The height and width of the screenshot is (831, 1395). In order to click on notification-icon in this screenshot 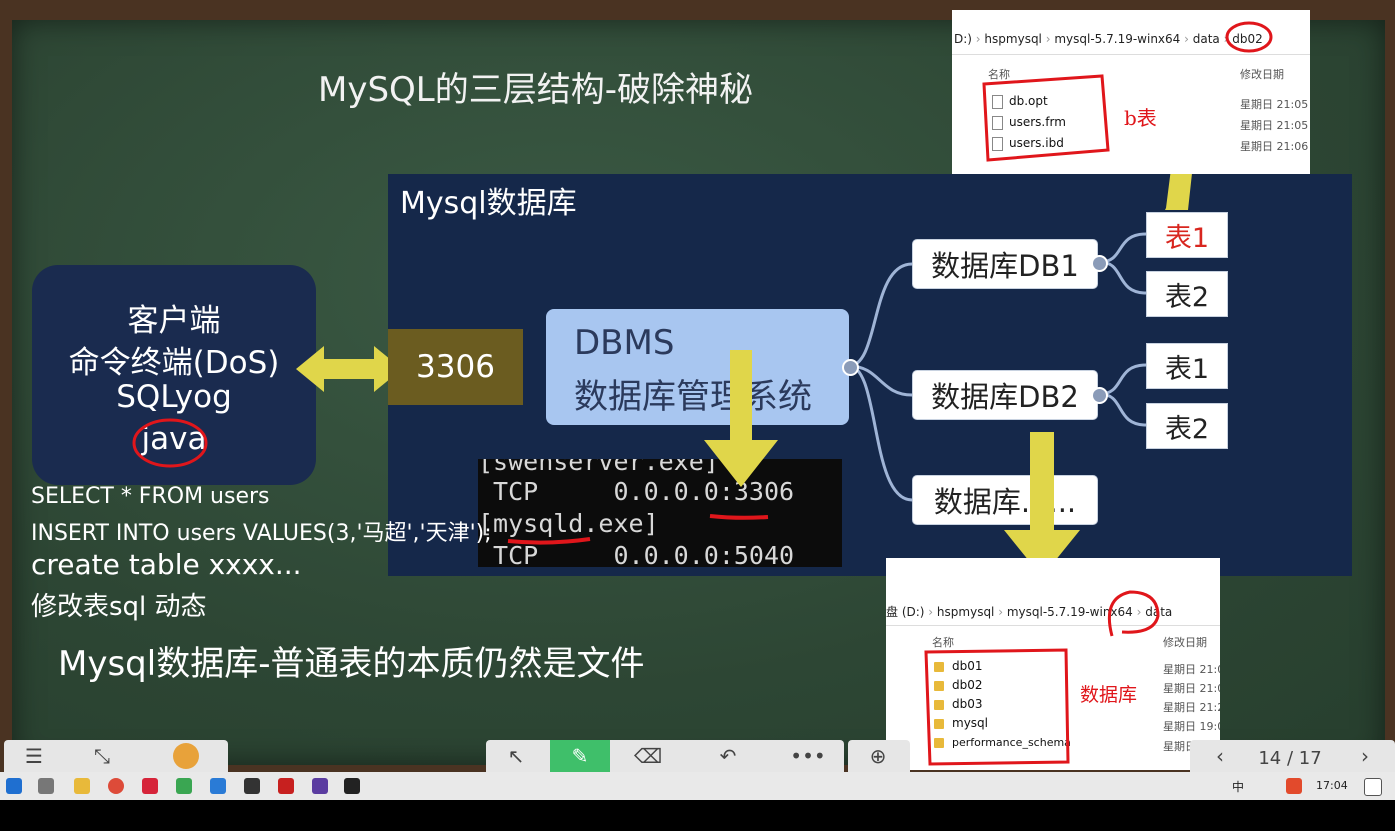, I will do `click(1373, 787)`.